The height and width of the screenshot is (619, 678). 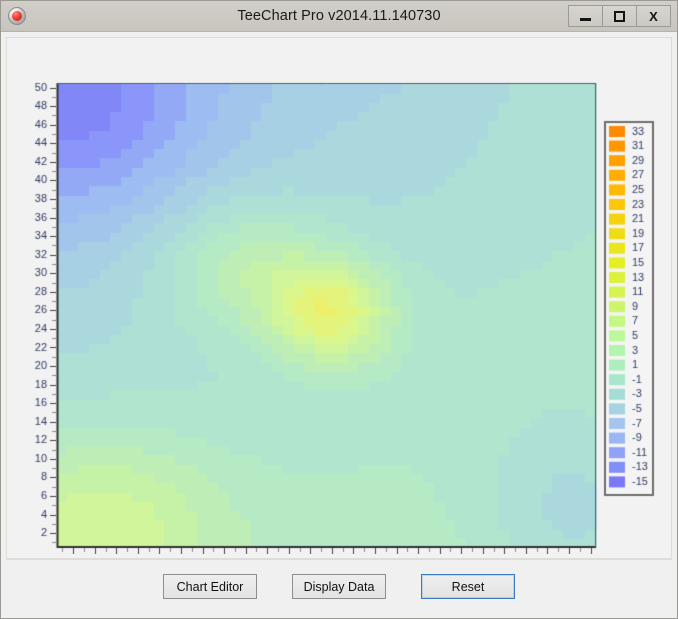 I want to click on close-button: X, so click(x=653, y=16).